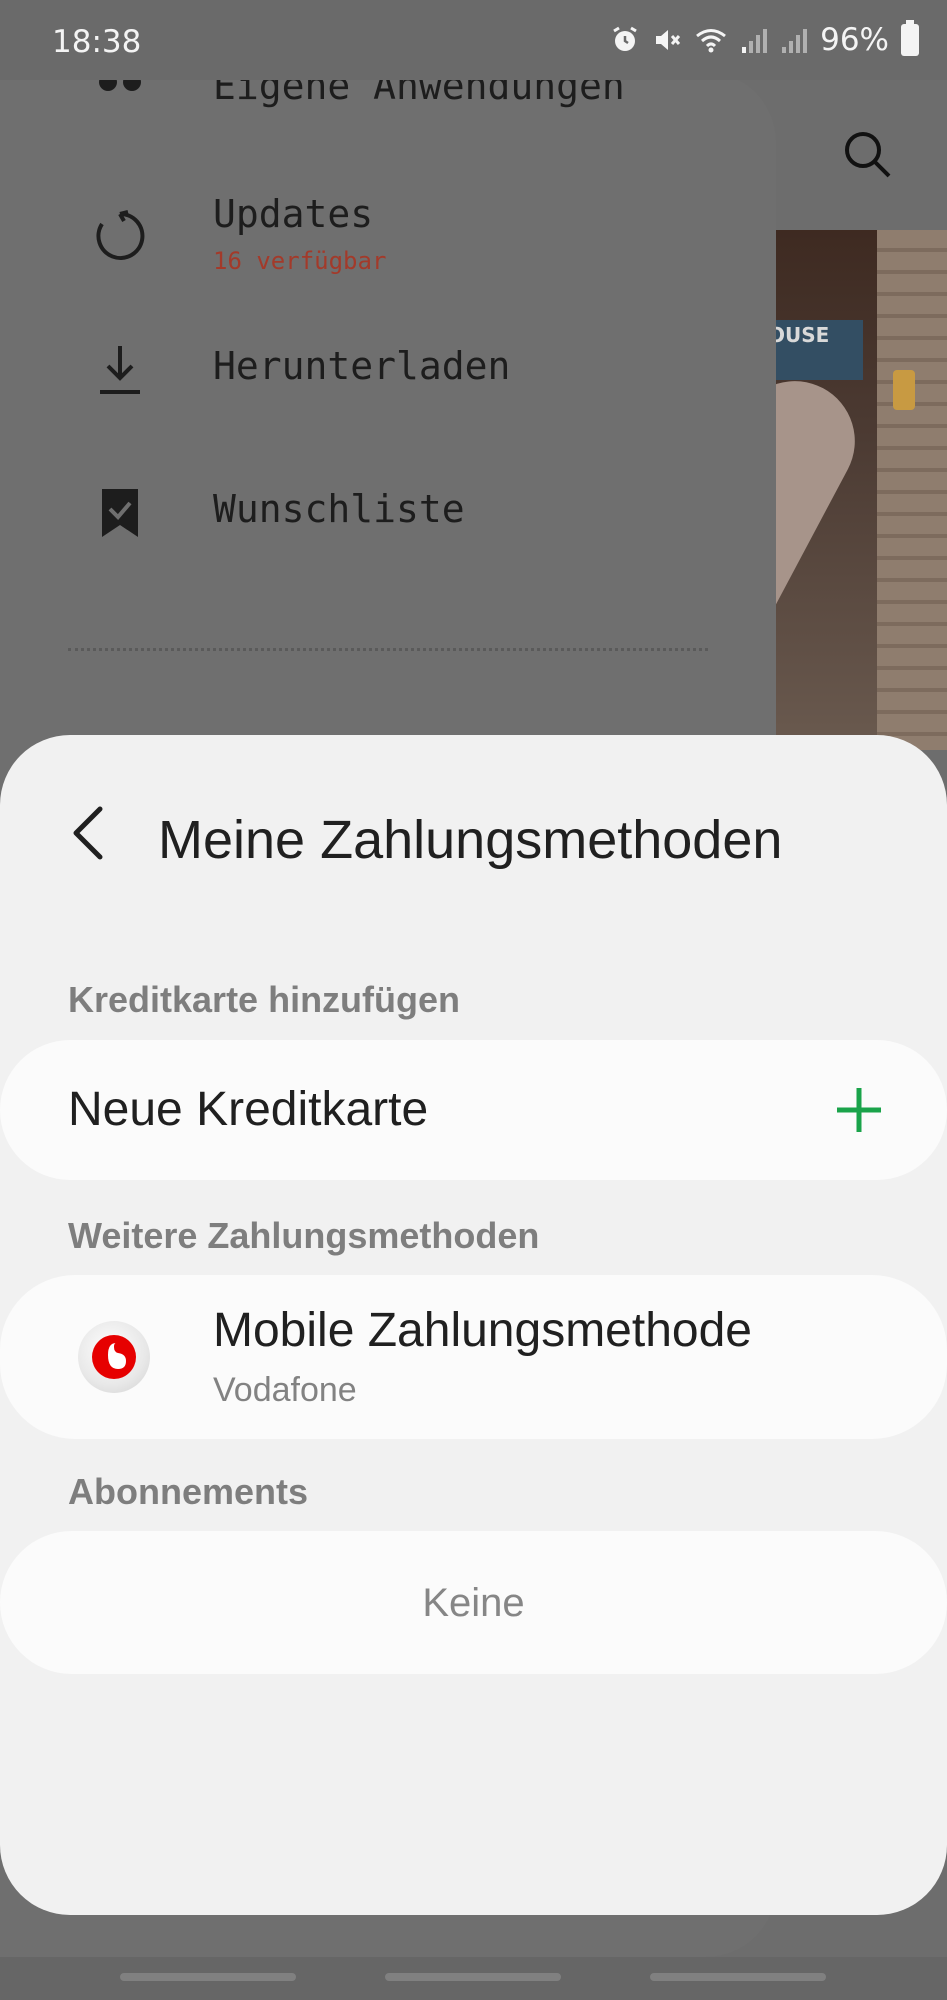 The image size is (947, 2000). Describe the element at coordinates (285, 1390) in the screenshot. I see `mobile-payment-provider: Vodafone` at that location.